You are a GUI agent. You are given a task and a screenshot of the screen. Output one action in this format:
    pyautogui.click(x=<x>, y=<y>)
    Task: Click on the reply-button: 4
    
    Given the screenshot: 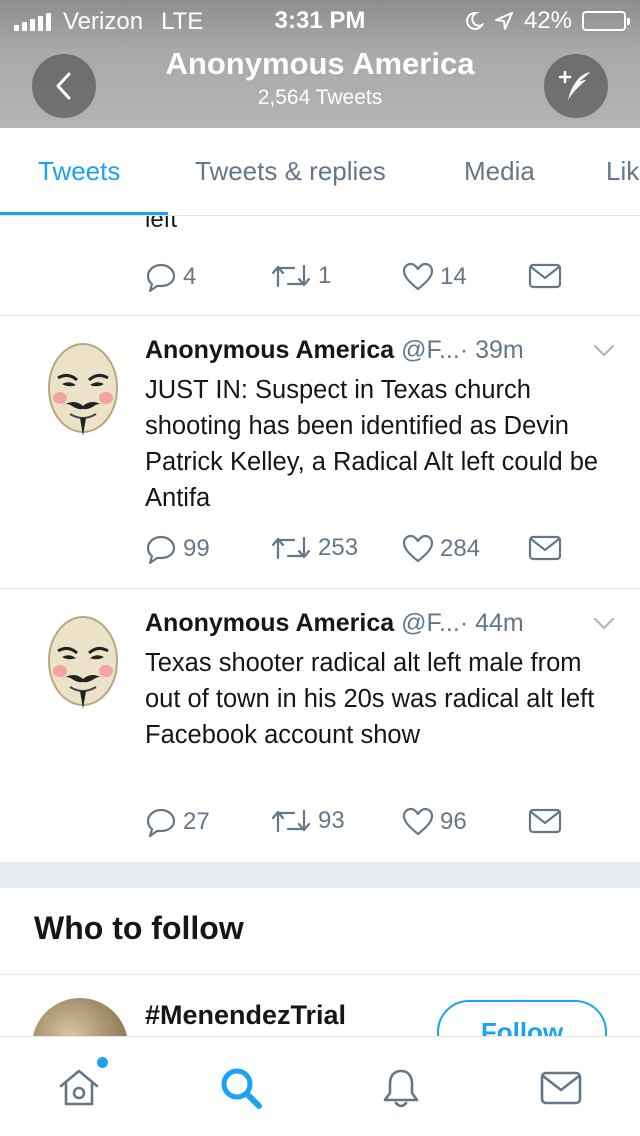 What is the action you would take?
    pyautogui.click(x=170, y=277)
    